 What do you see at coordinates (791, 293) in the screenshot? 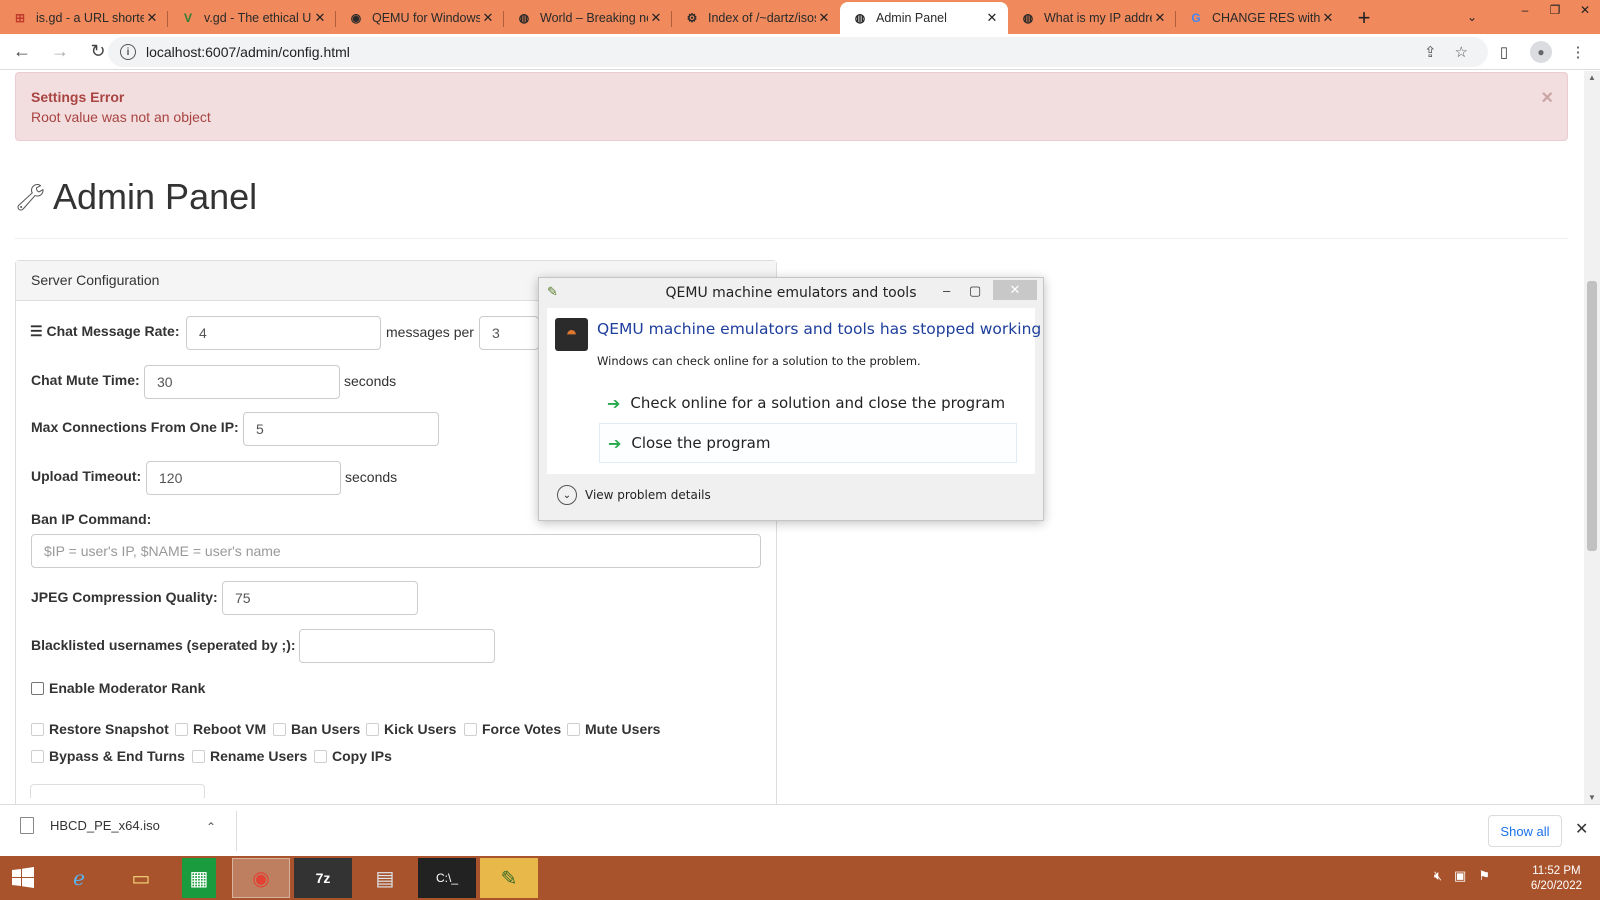
I see `dialog-titlebar: ✎ QEMU machine emulators and tools – ▢ ✕` at bounding box center [791, 293].